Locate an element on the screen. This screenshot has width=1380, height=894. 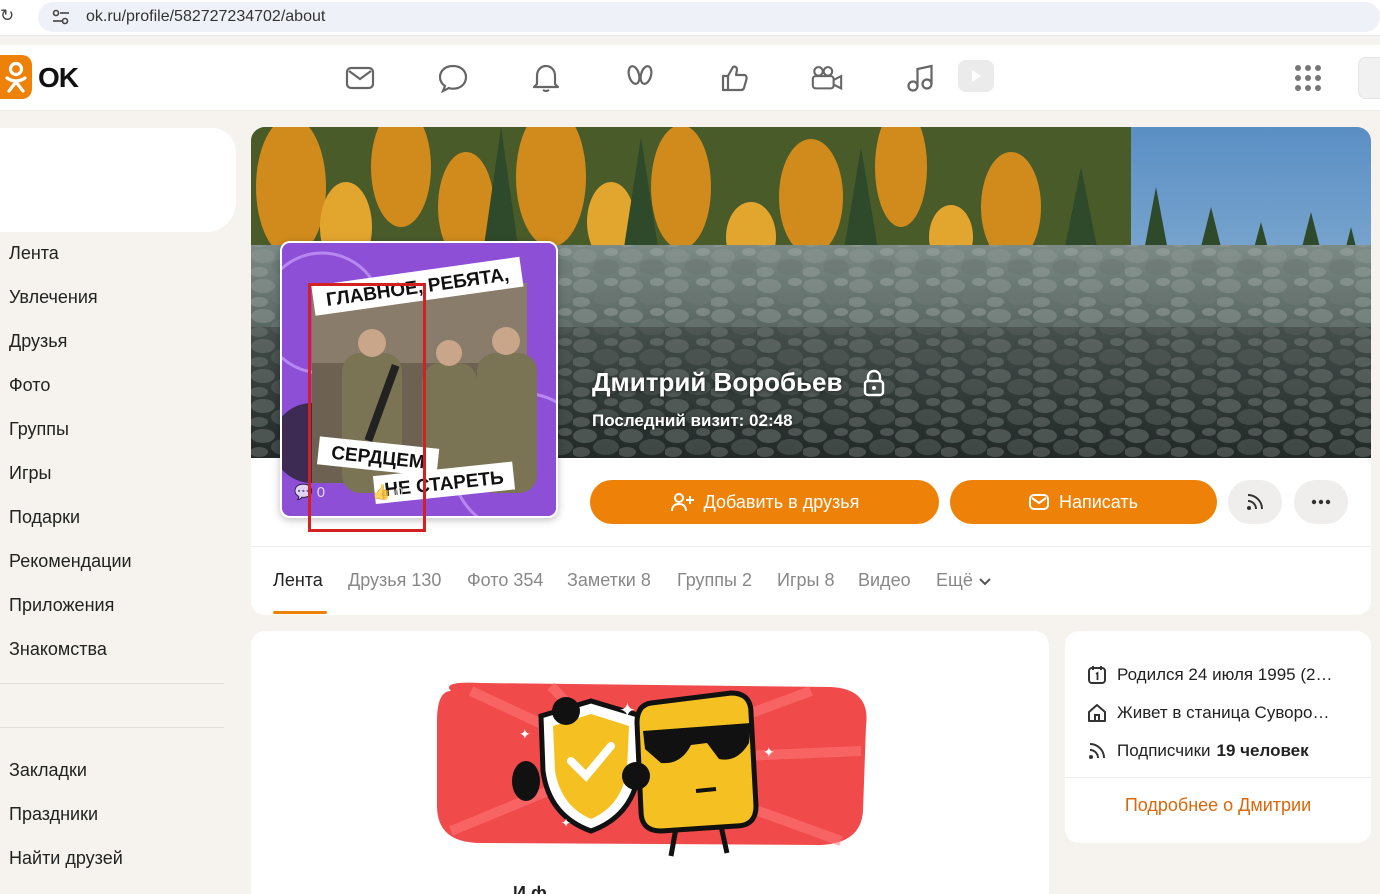
privacy-illustration: ✦ ✦ ✦ ✦ is located at coordinates (652, 769).